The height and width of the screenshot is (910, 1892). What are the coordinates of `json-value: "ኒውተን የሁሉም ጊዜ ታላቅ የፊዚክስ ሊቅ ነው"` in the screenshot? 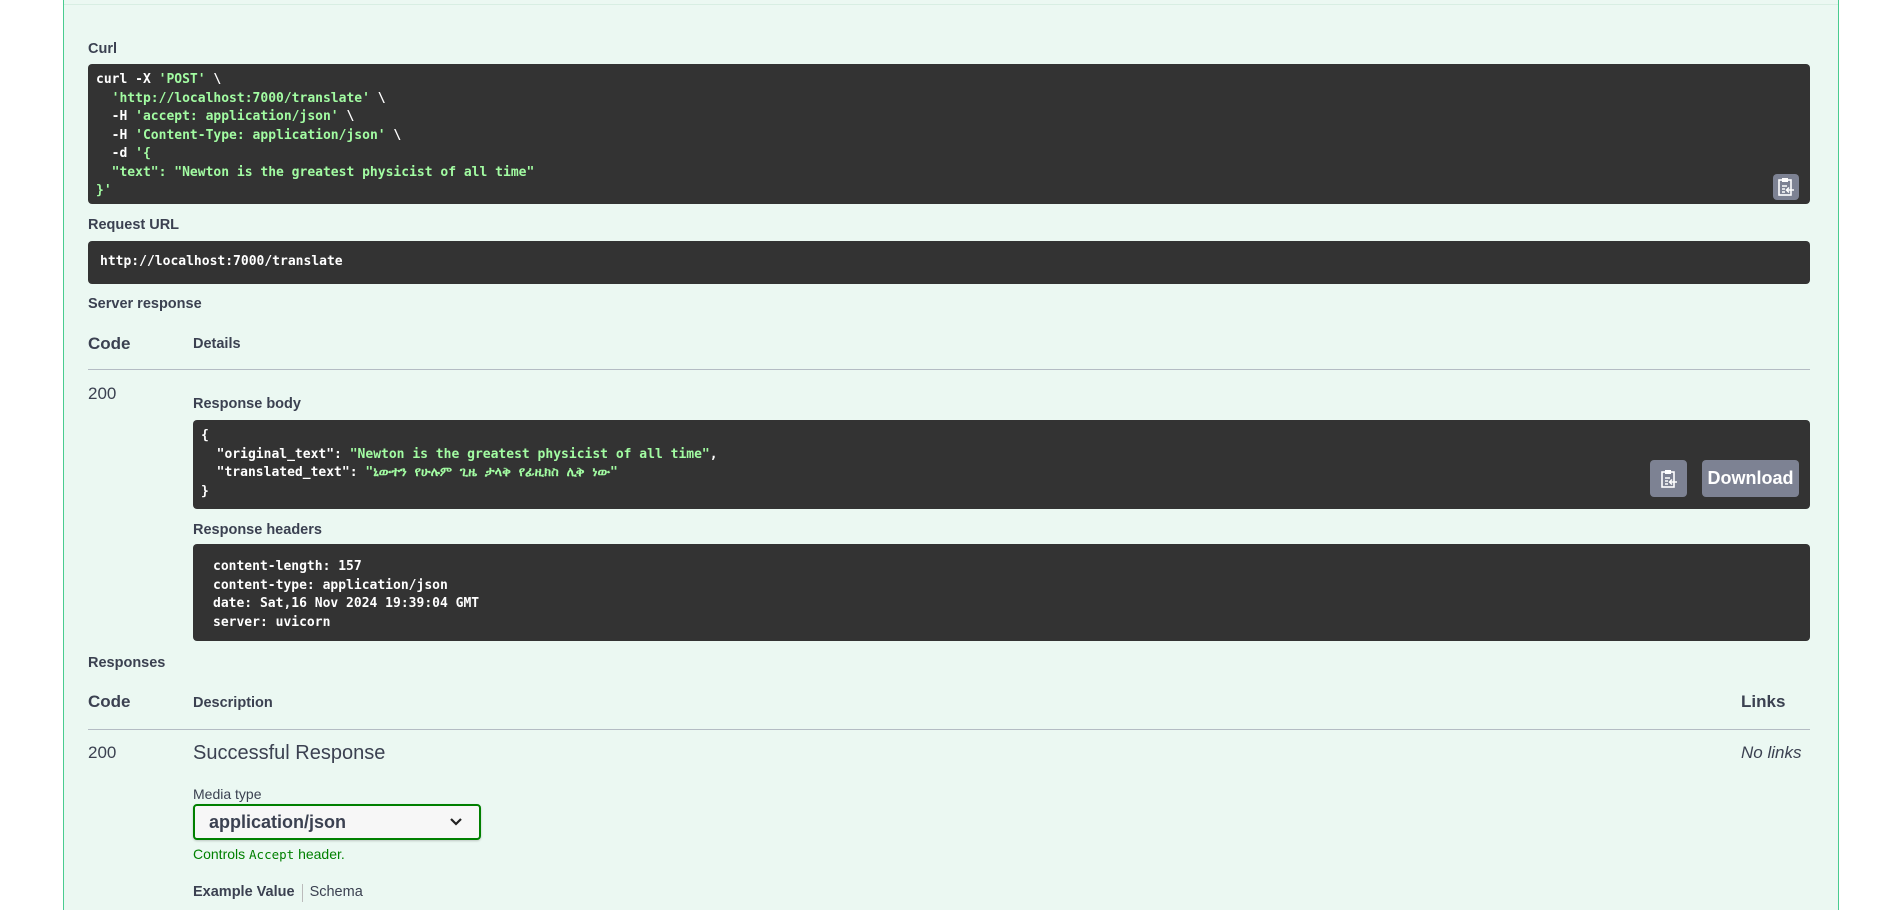 It's located at (491, 472).